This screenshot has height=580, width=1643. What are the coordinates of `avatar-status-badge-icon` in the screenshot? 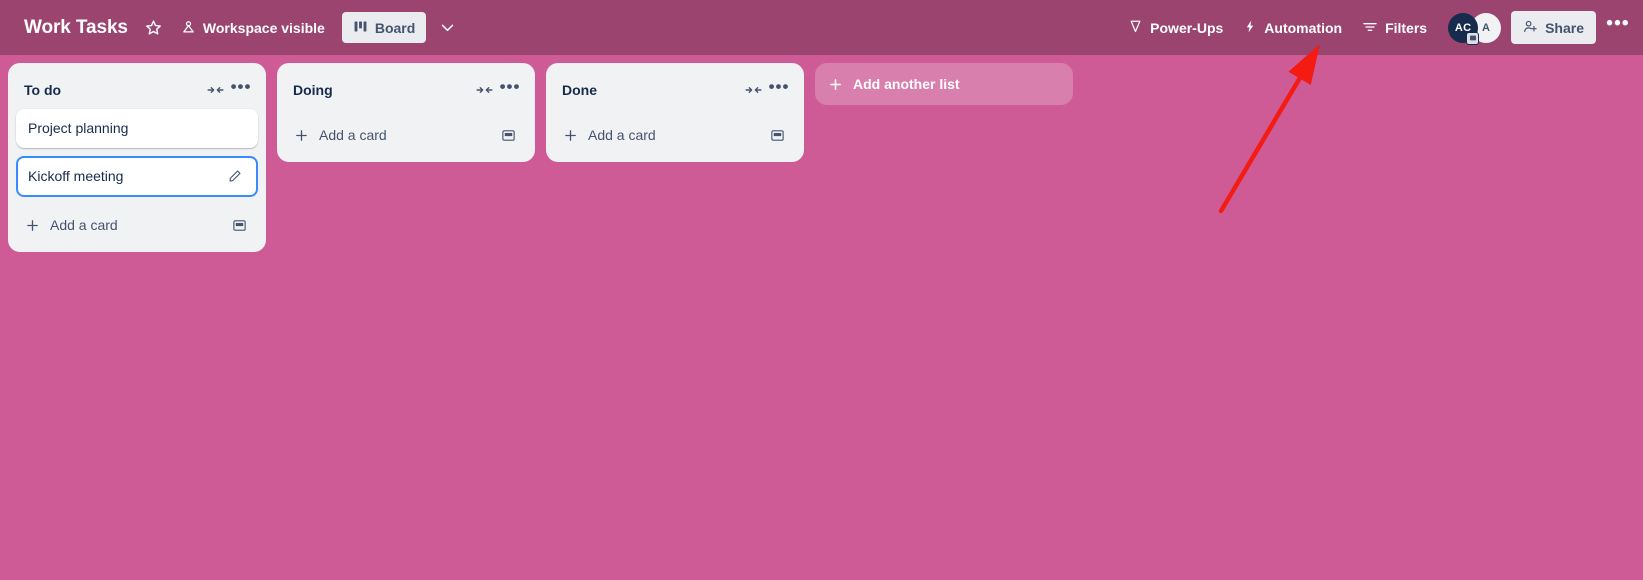 It's located at (1473, 38).